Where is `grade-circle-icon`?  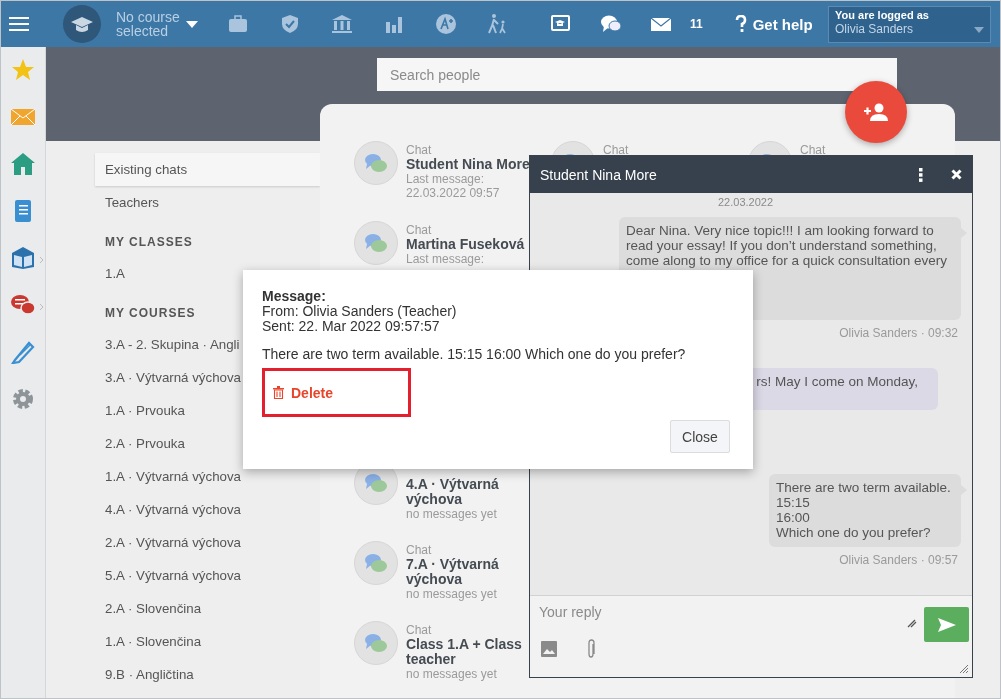
grade-circle-icon is located at coordinates (446, 24).